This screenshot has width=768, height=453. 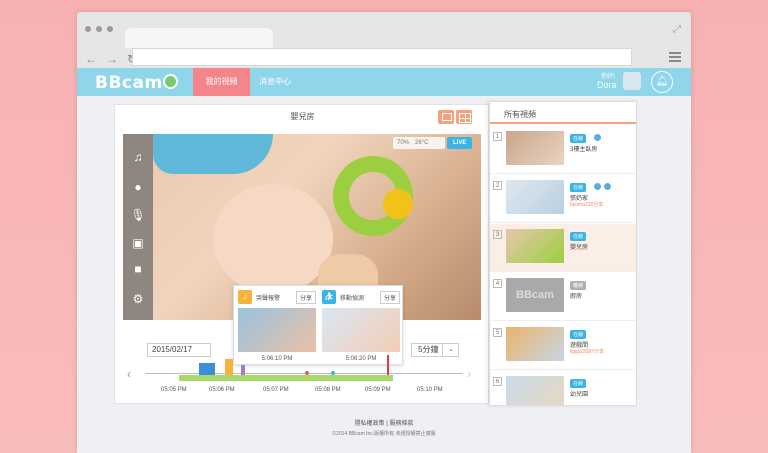 I want to click on chevron-down-icon: ⌄, so click(x=450, y=350).